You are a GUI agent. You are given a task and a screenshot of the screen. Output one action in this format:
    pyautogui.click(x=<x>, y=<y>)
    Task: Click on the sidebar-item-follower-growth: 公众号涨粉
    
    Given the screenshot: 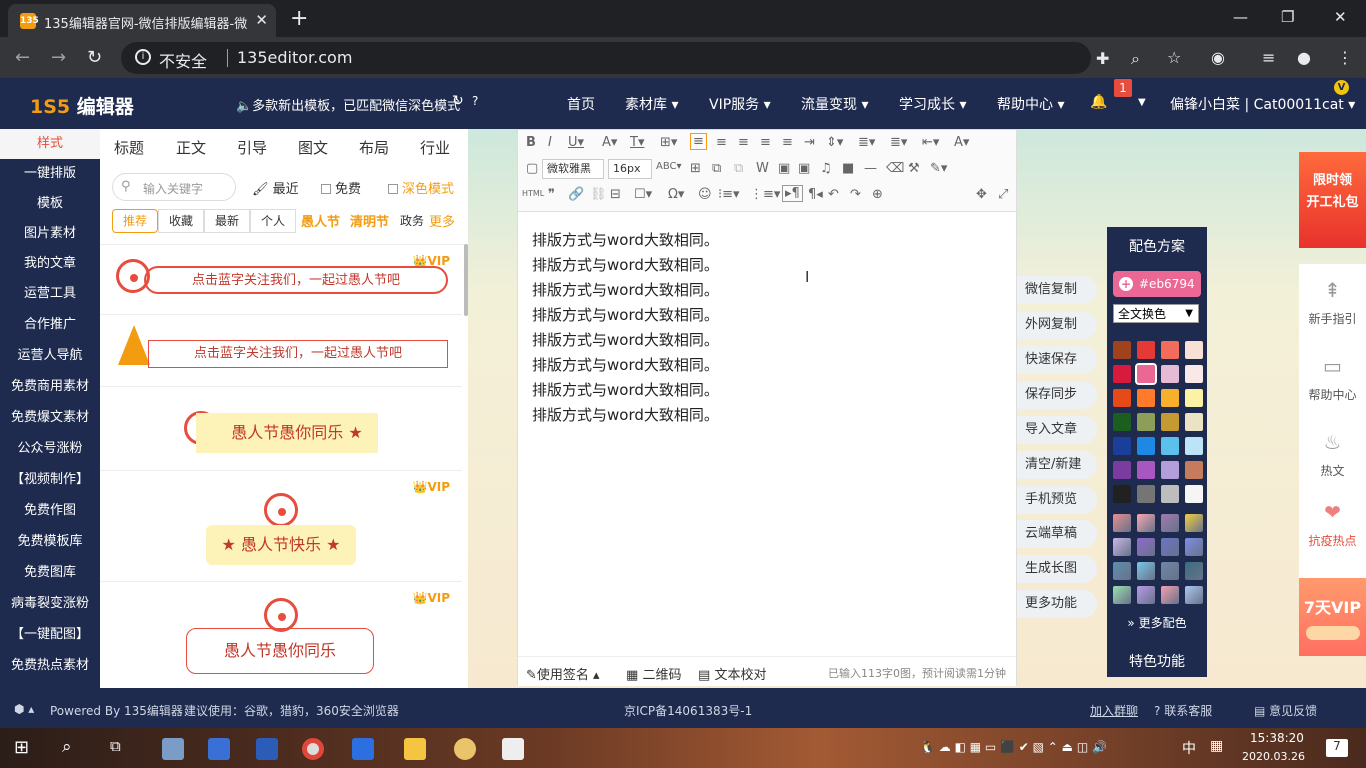 What is the action you would take?
    pyautogui.click(x=50, y=449)
    